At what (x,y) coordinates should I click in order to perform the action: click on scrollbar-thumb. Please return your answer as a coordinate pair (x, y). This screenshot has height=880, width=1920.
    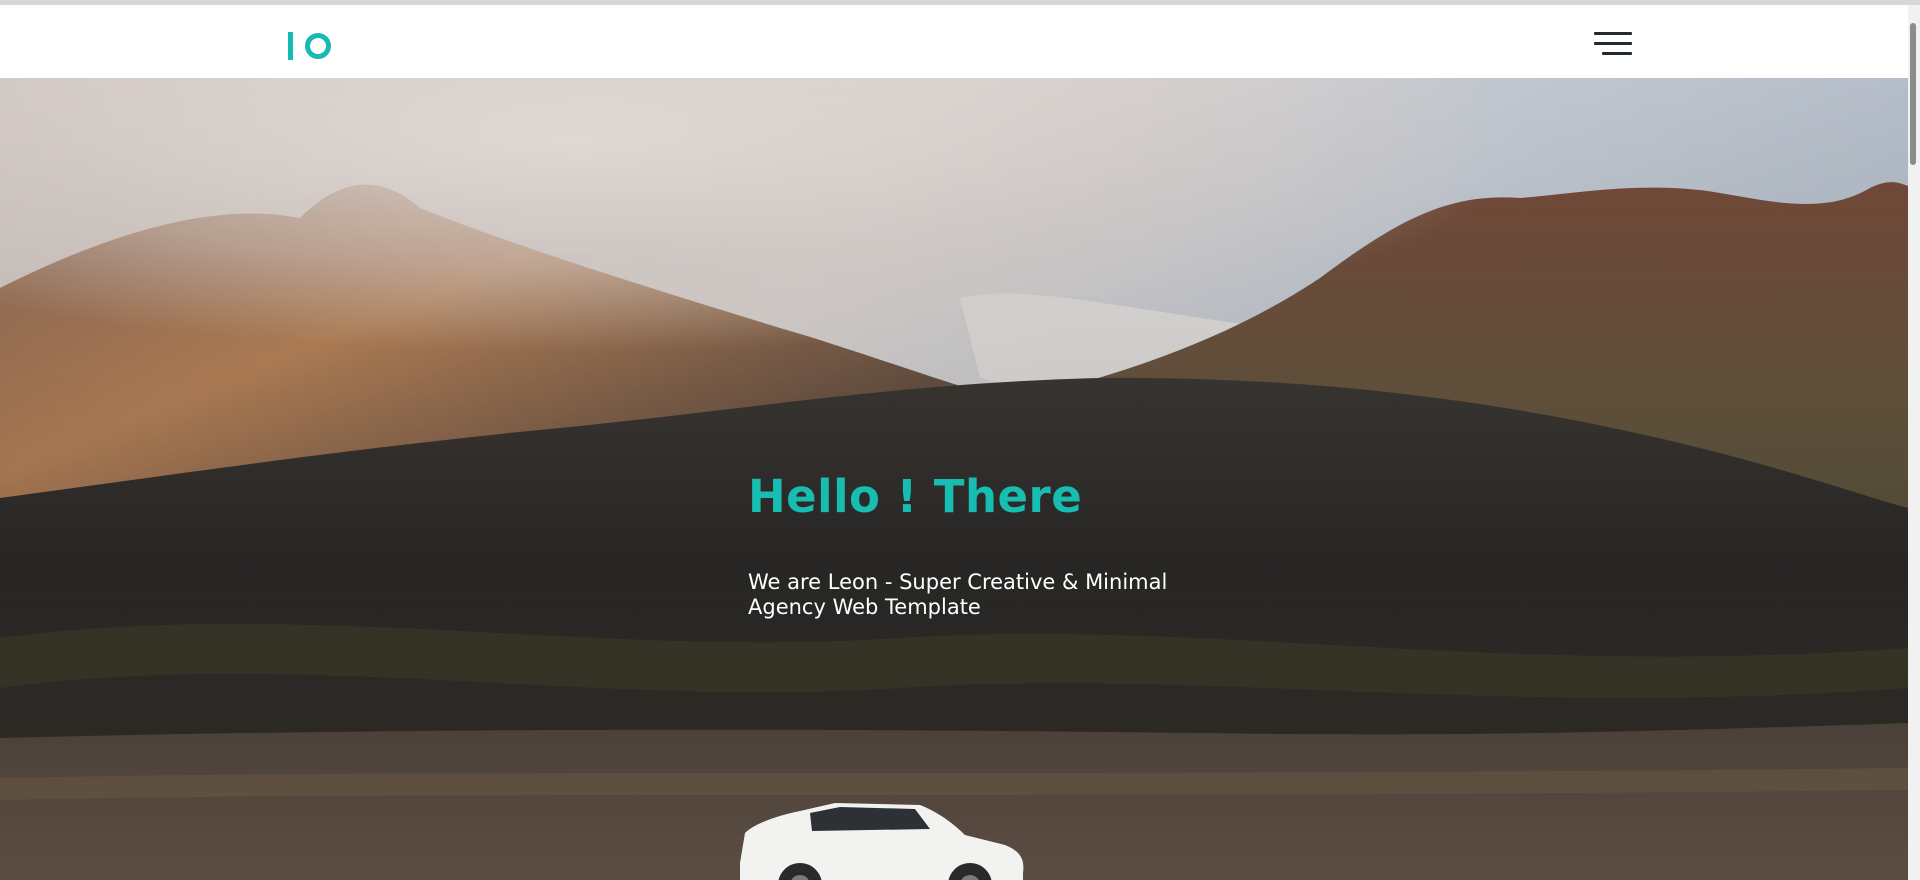
    Looking at the image, I should click on (1913, 94).